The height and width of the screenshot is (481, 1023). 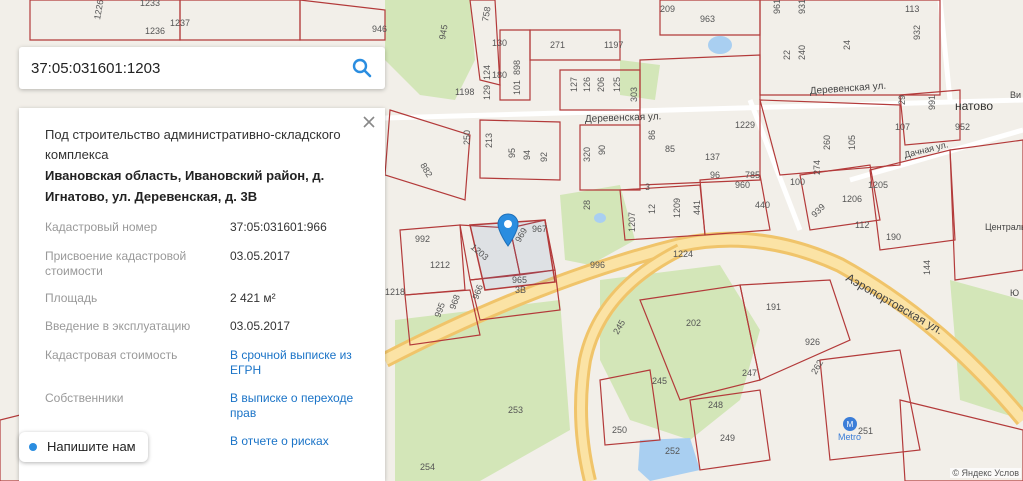 I want to click on parcel-number-label: 254, so click(x=427, y=467).